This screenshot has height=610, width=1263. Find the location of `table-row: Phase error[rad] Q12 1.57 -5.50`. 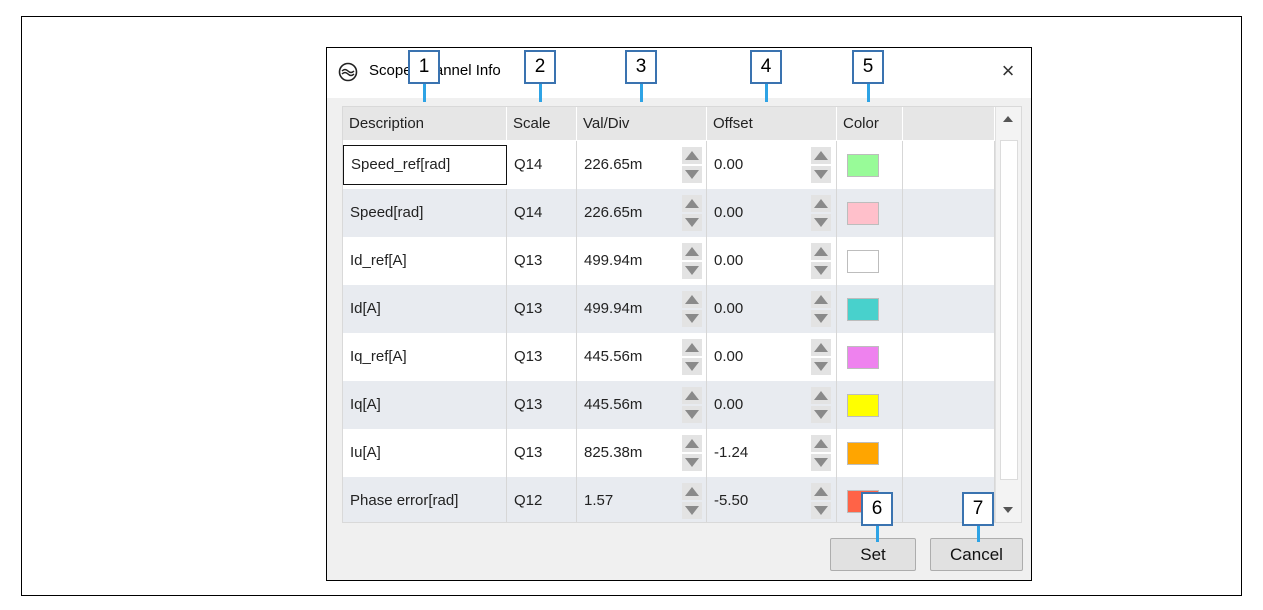

table-row: Phase error[rad] Q12 1.57 -5.50 is located at coordinates (669, 499).